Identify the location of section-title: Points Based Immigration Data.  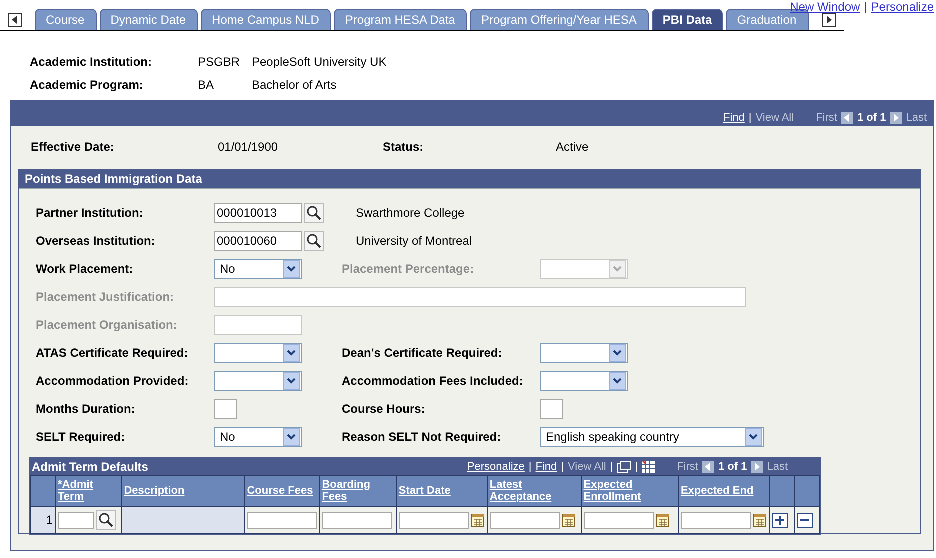
(469, 179).